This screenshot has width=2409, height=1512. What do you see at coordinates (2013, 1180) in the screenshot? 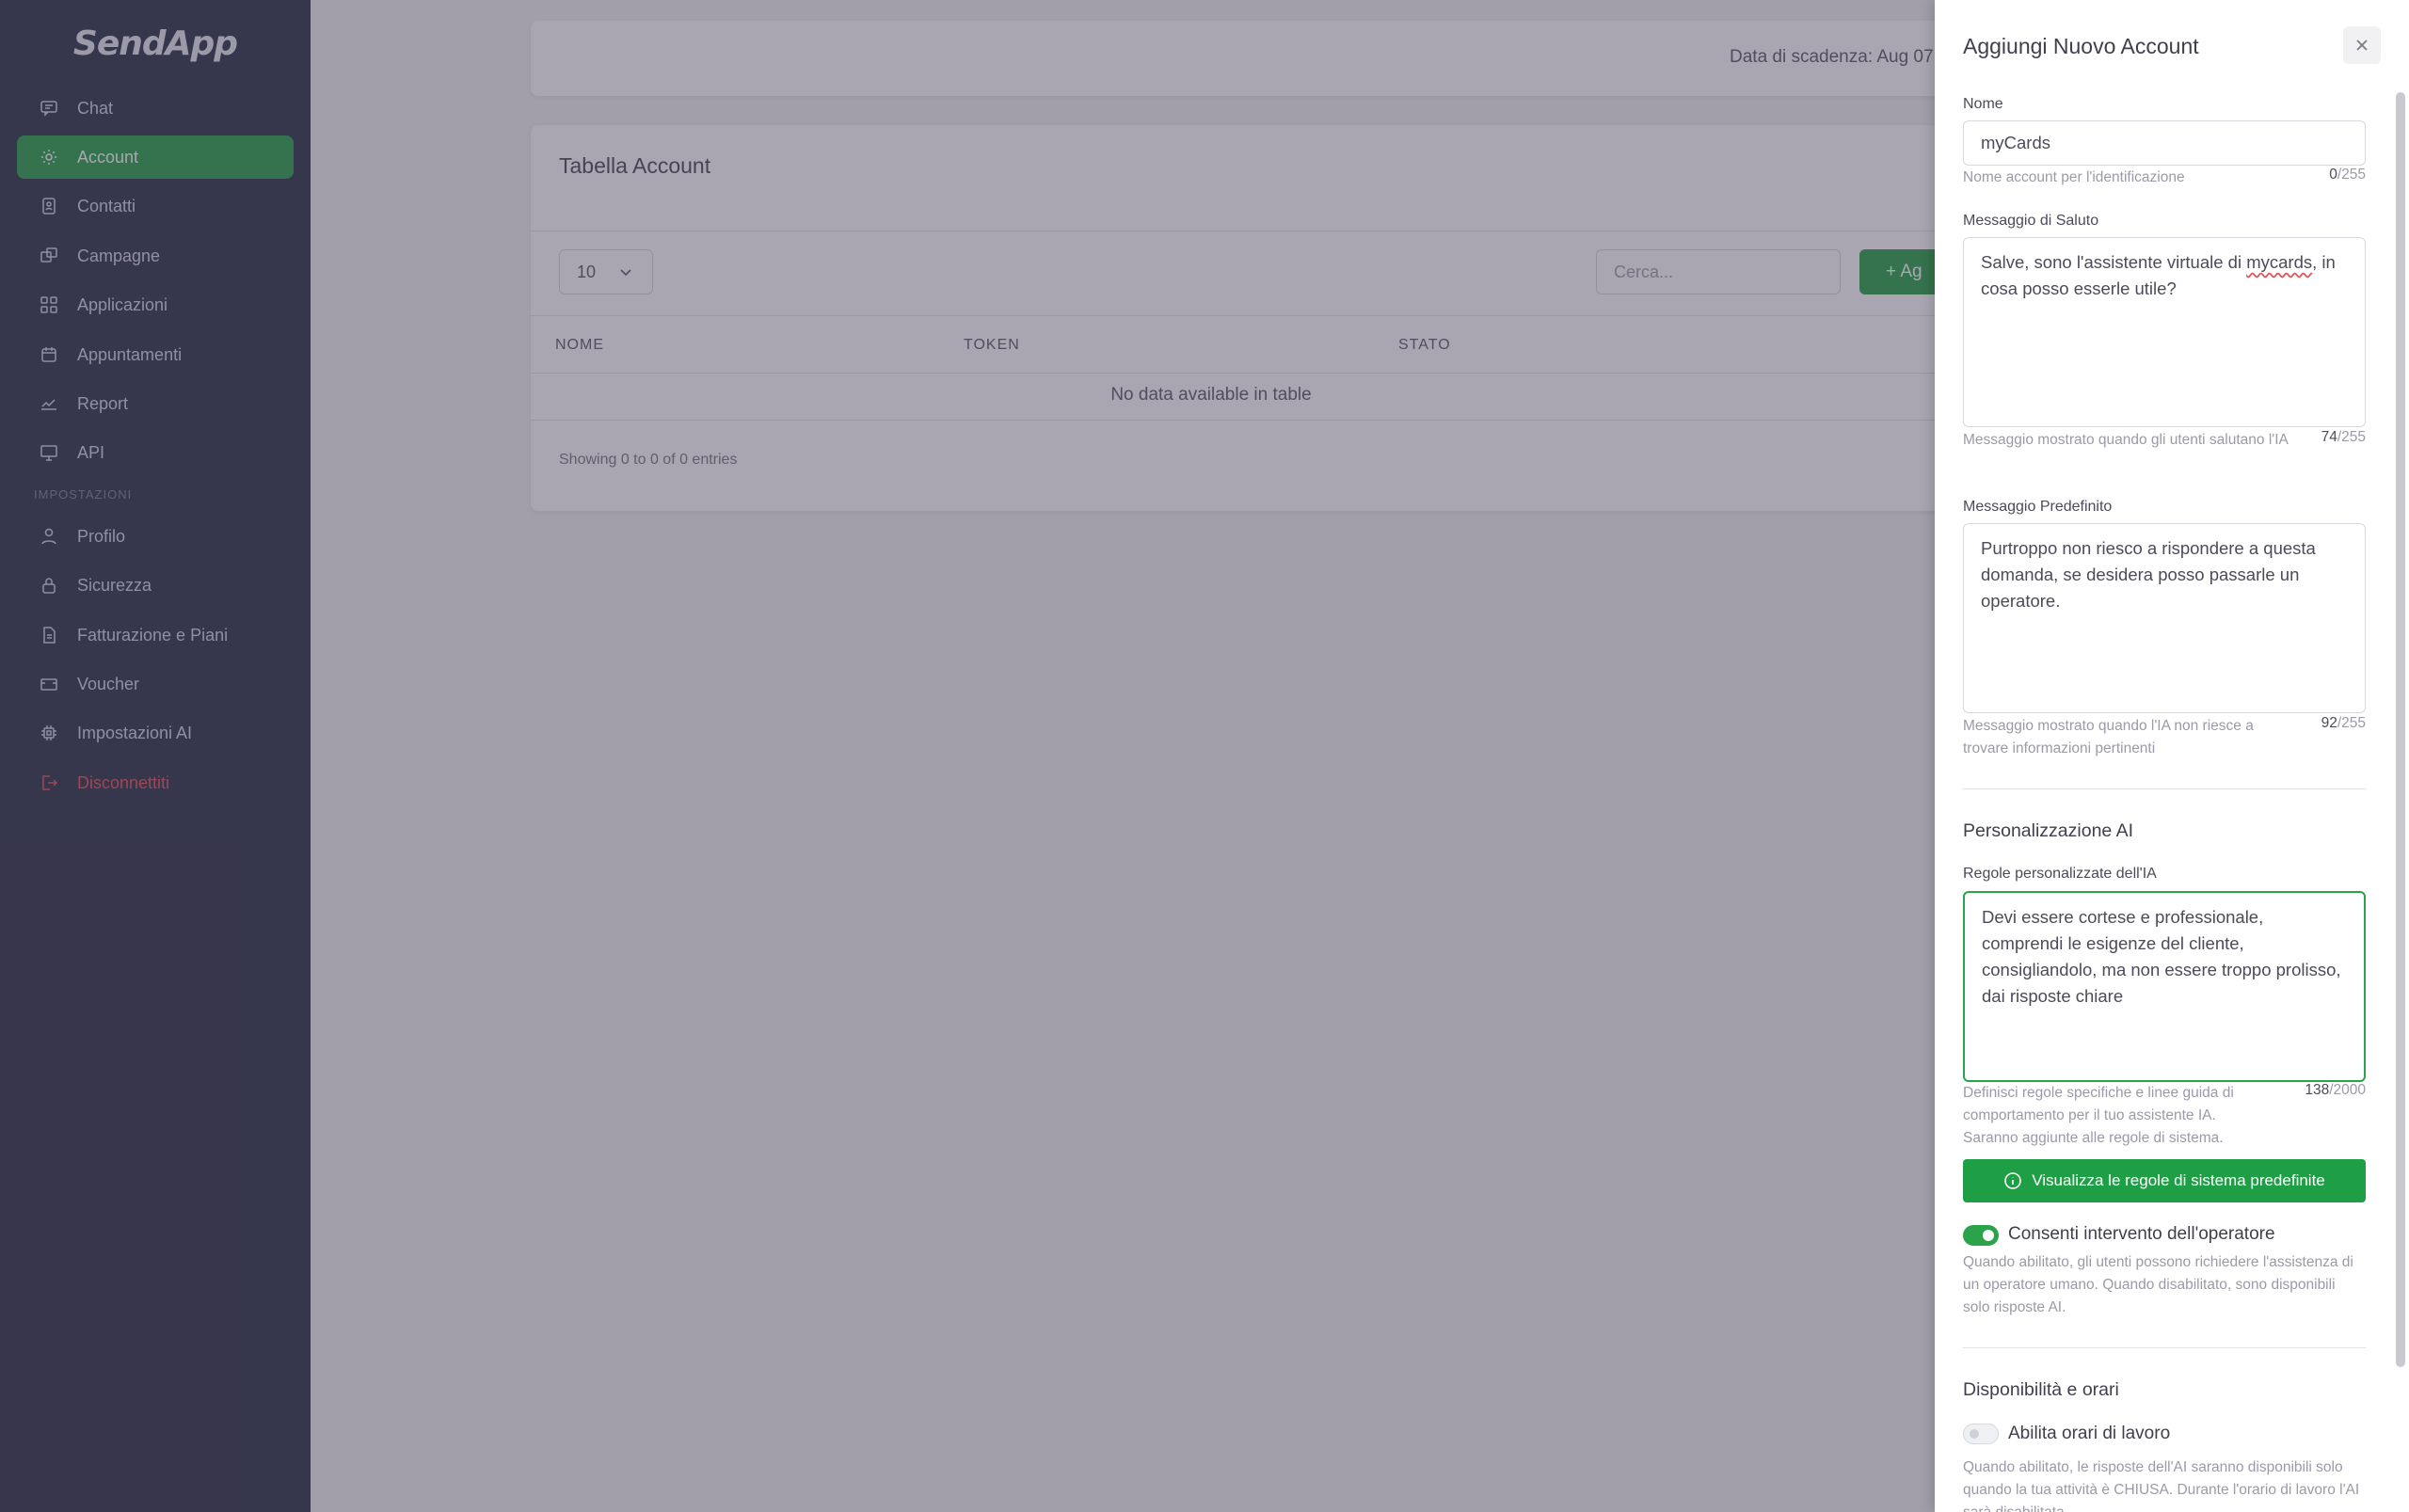
I see `info-icon` at bounding box center [2013, 1180].